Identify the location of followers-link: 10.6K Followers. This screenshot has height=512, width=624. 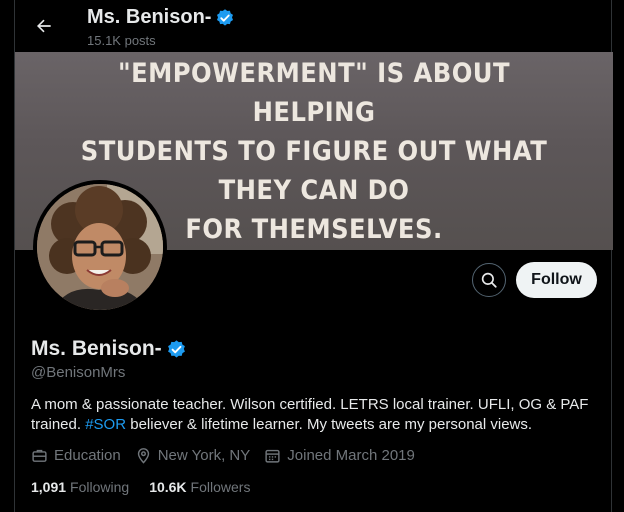
(199, 487).